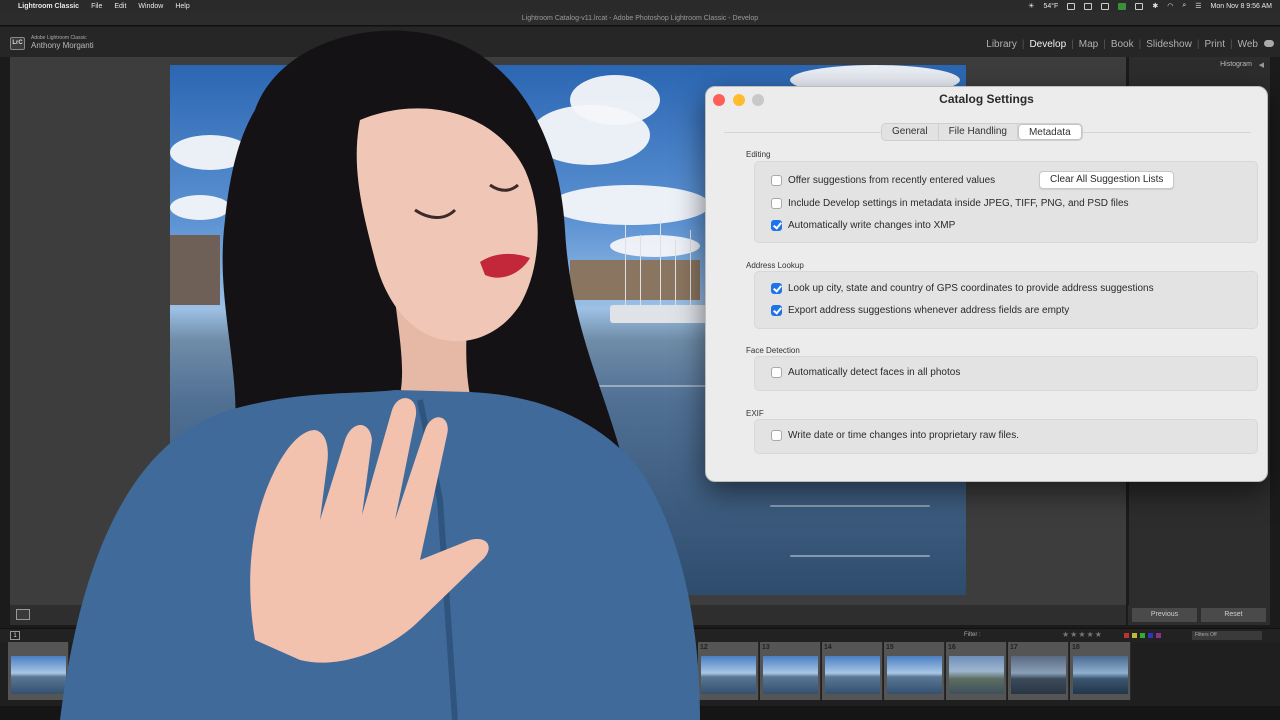 This screenshot has width=1280, height=720. I want to click on menu-window: Window, so click(150, 6).